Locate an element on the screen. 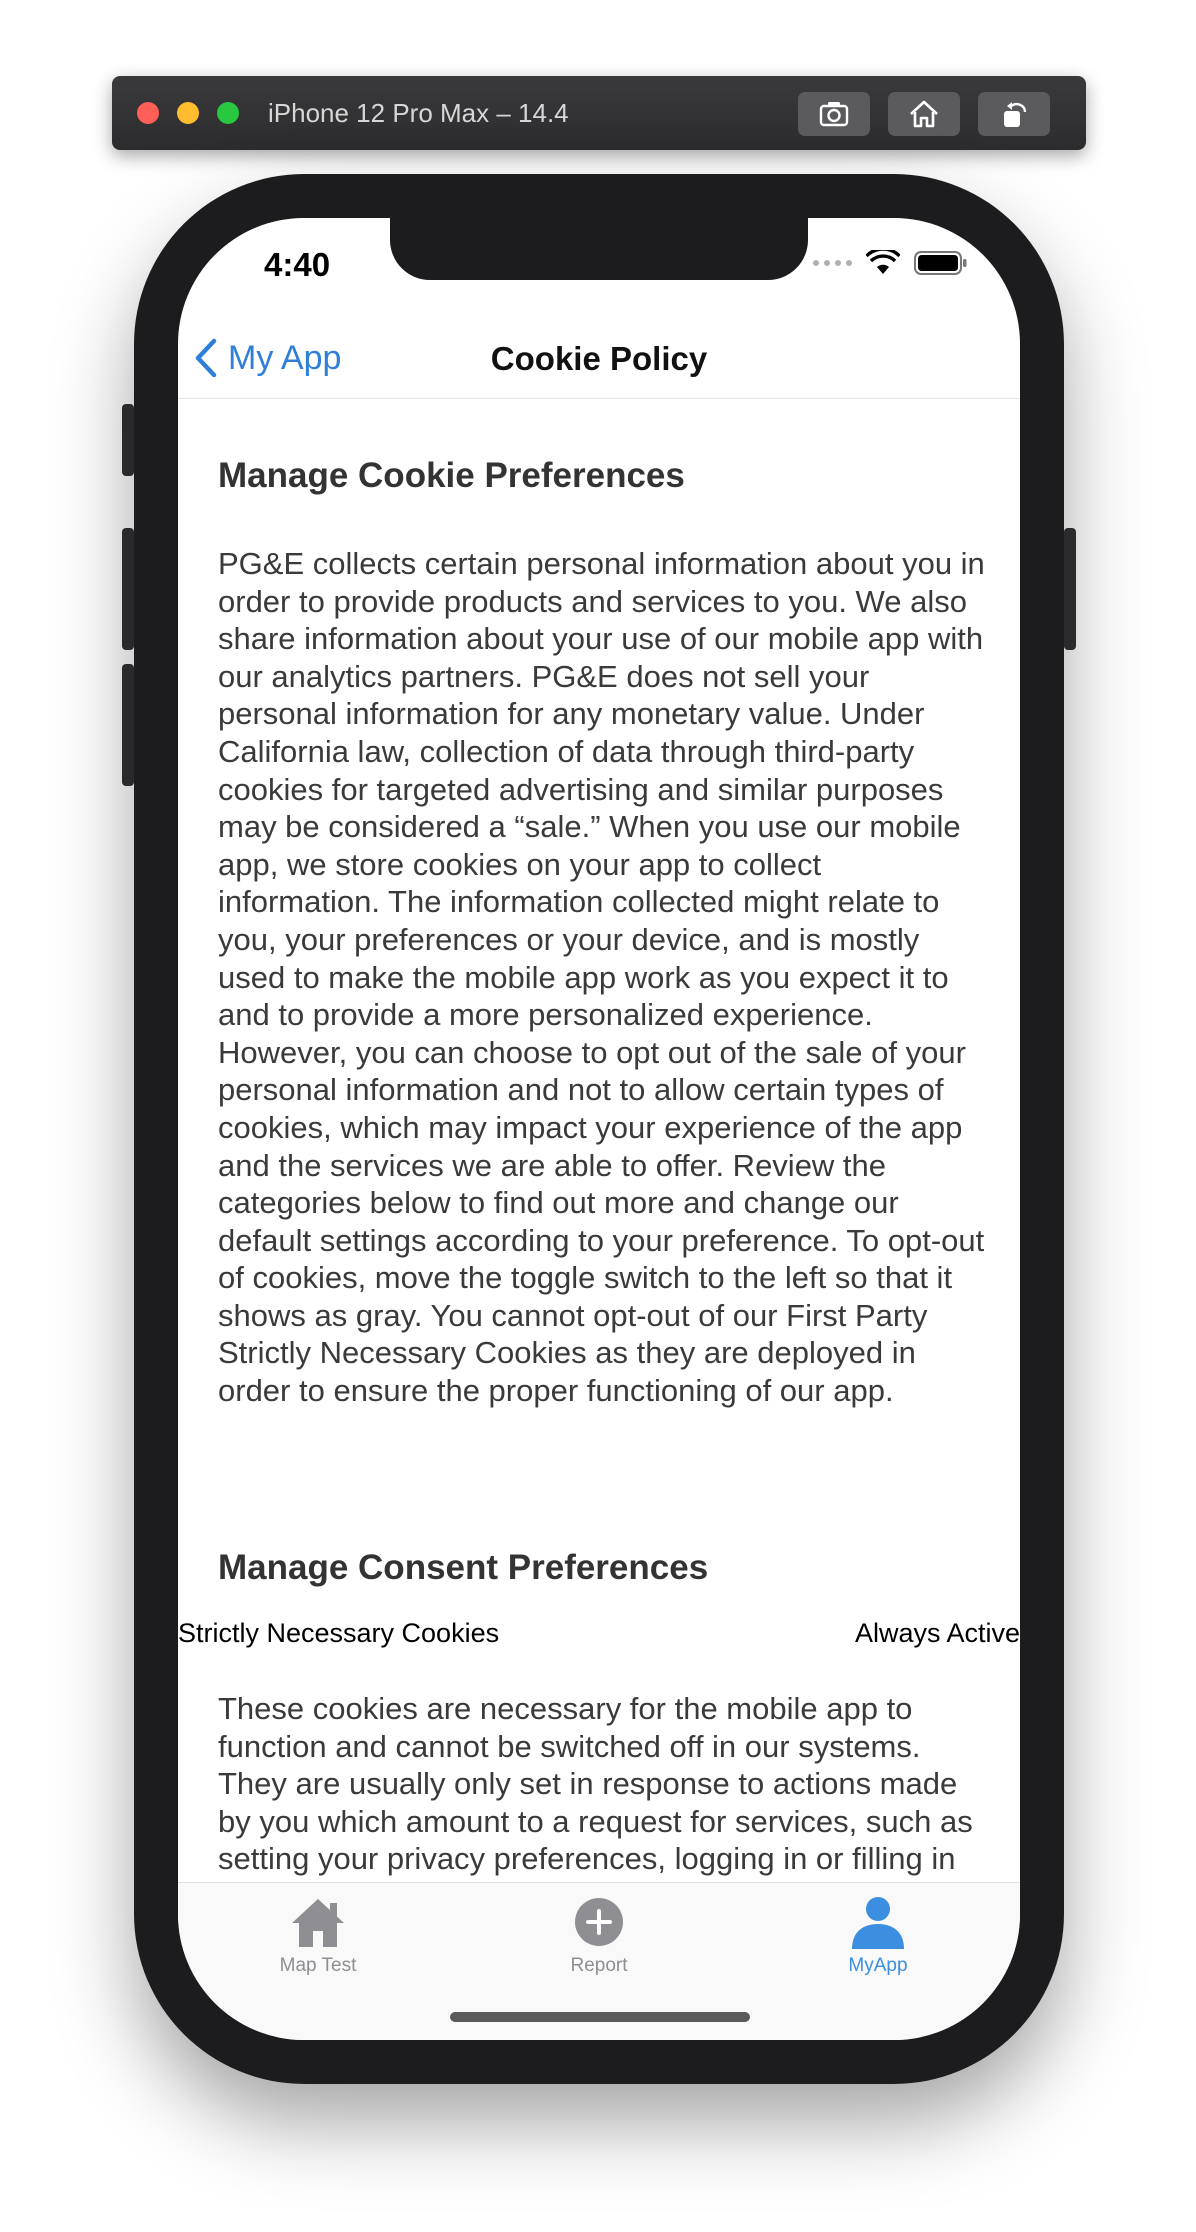 The width and height of the screenshot is (1196, 2232). navigation-bar: My App Cookie Policy is located at coordinates (599, 358).